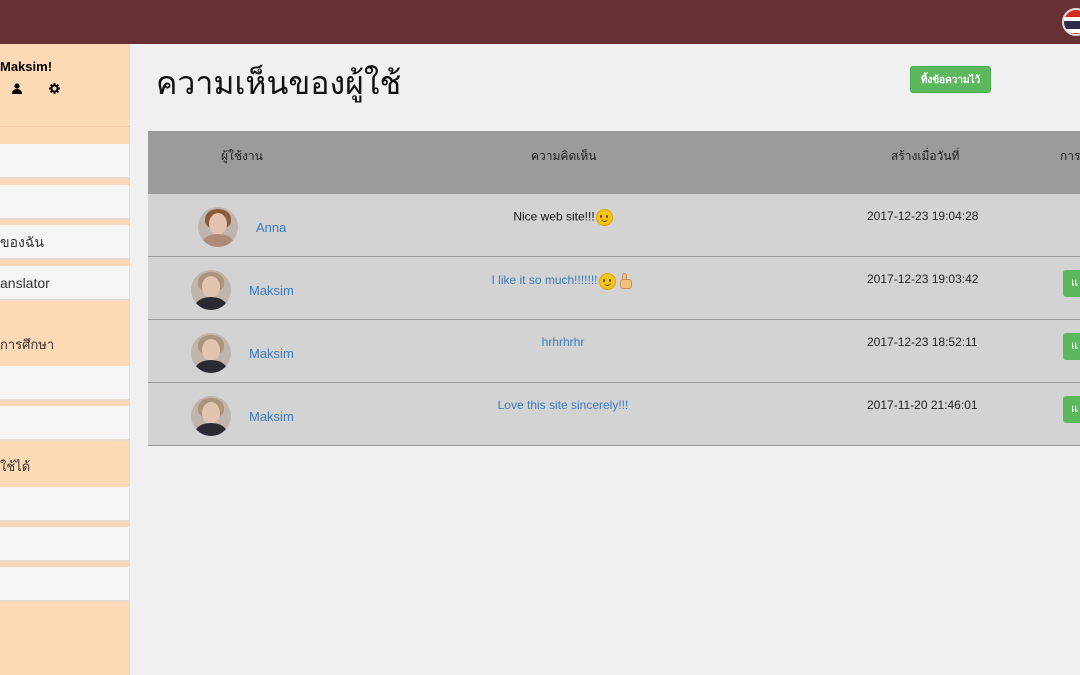  Describe the element at coordinates (27, 344) in the screenshot. I see `sidebar-section-education: การศึกษา` at that location.